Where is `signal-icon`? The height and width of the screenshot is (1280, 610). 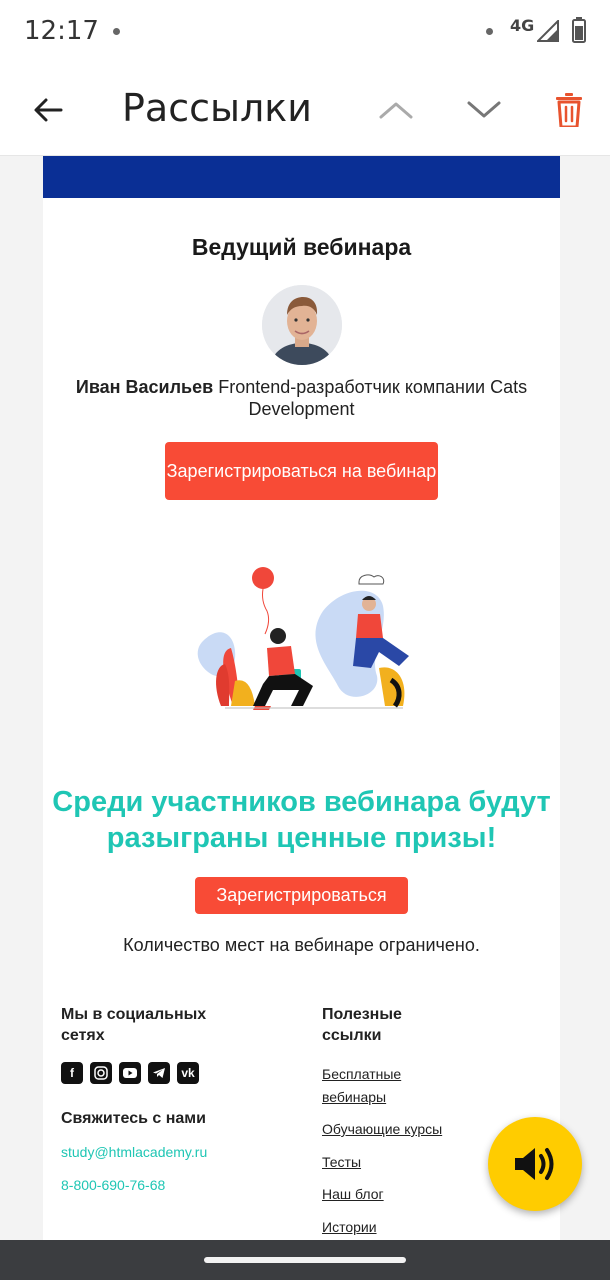
signal-icon is located at coordinates (548, 31).